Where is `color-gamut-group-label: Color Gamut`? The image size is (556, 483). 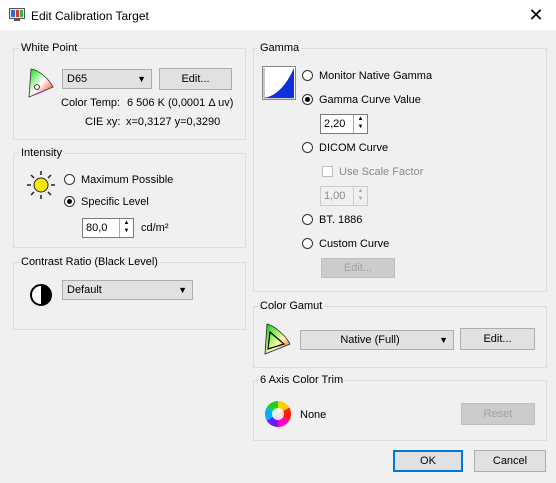
color-gamut-group-label: Color Gamut is located at coordinates (291, 306).